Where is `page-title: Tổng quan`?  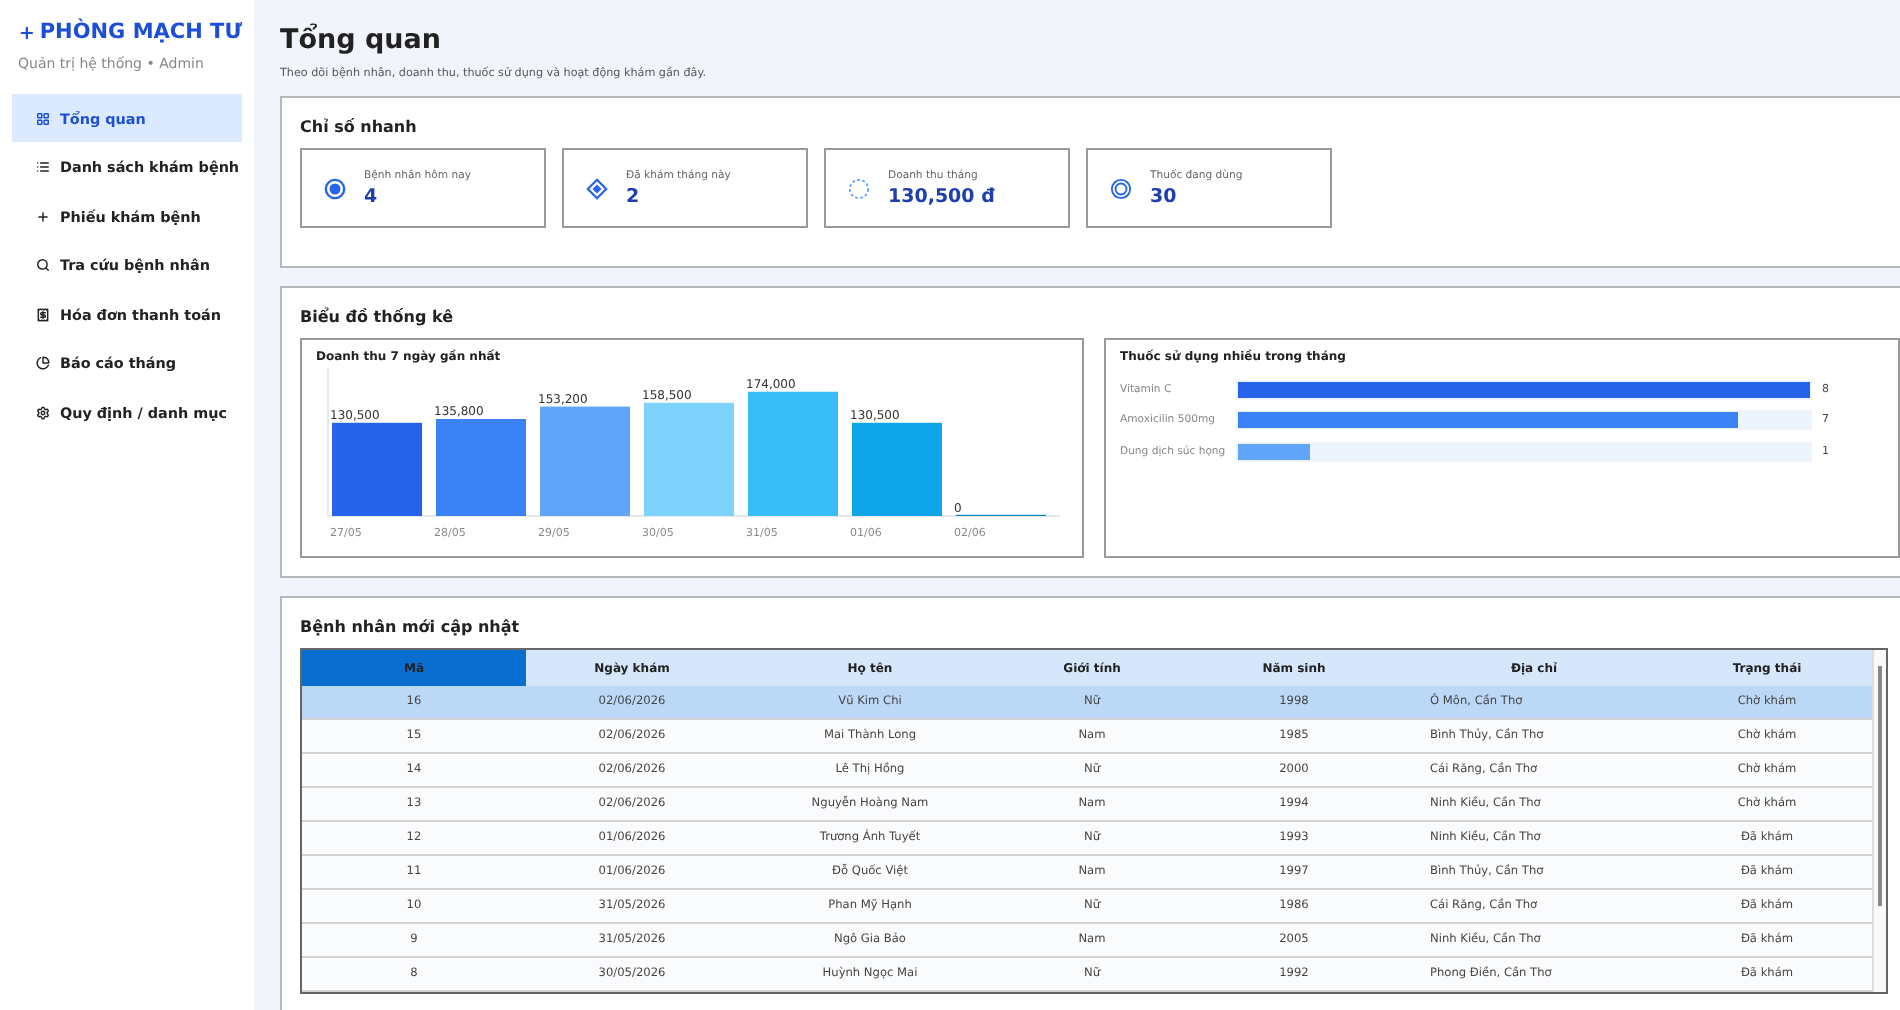
page-title: Tổng quan is located at coordinates (361, 40).